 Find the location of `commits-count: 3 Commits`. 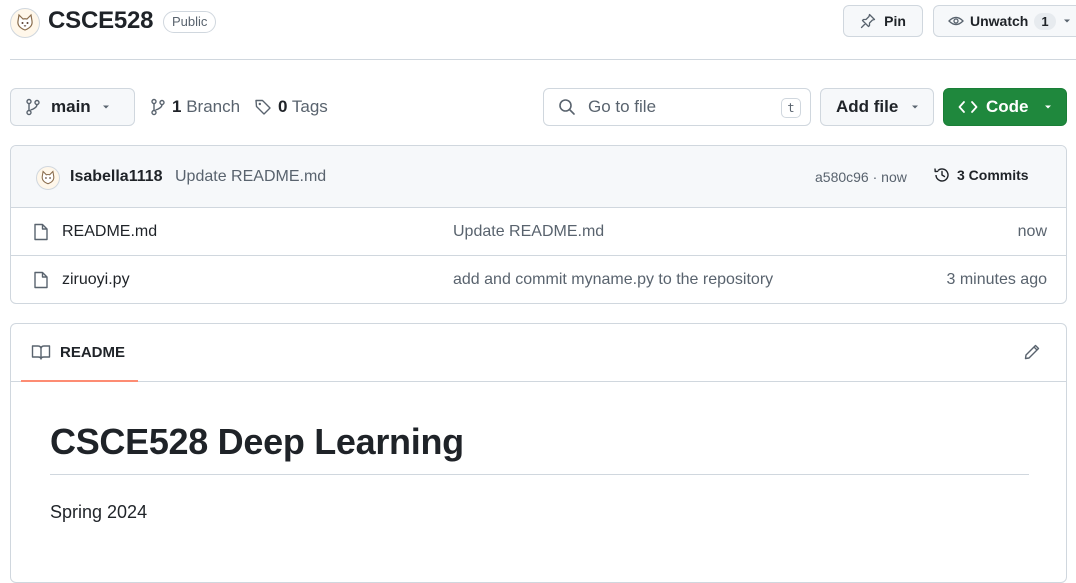

commits-count: 3 Commits is located at coordinates (993, 175).